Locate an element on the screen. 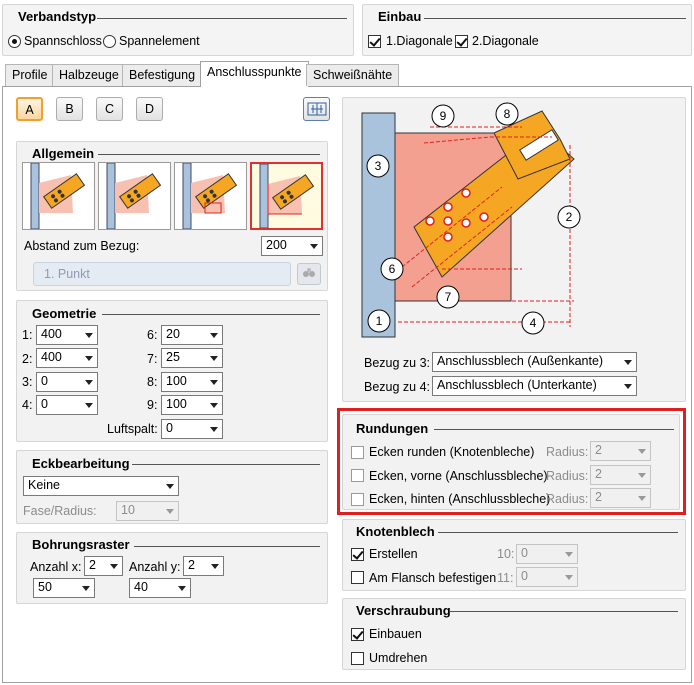 The image size is (694, 685). rundungen-title: Rundungen is located at coordinates (392, 428).